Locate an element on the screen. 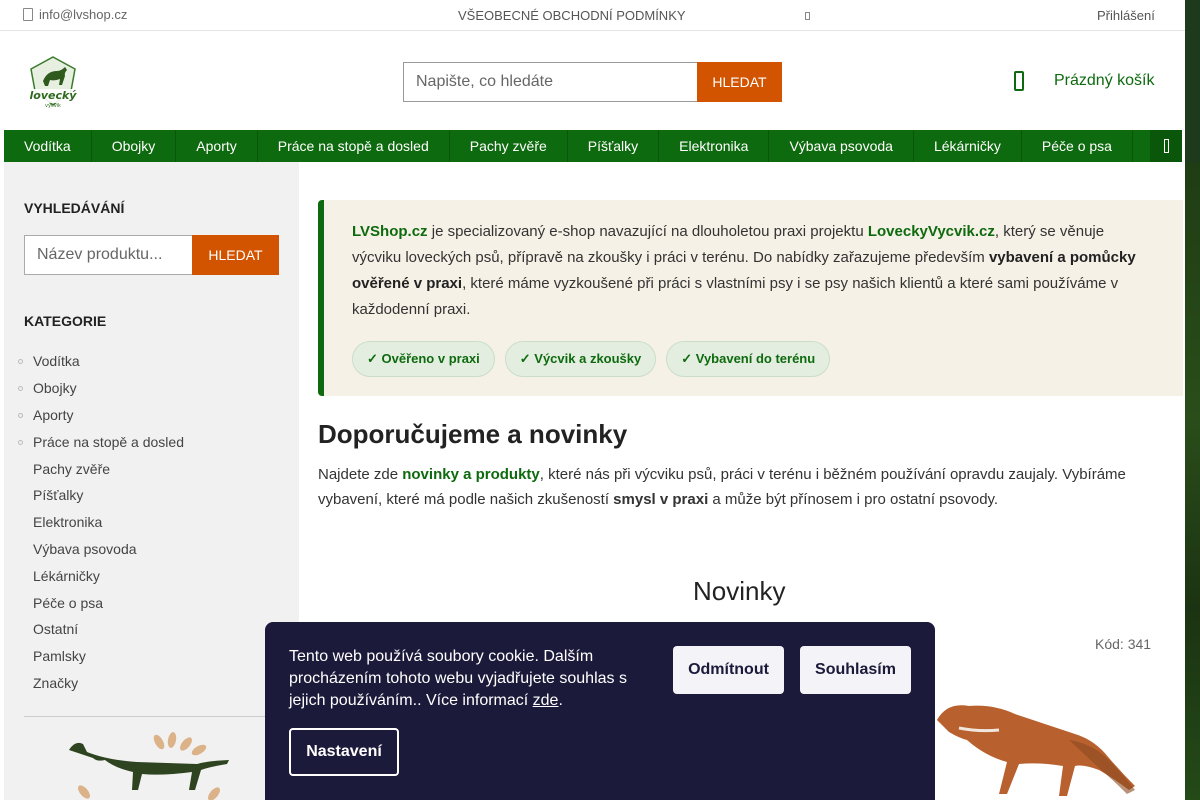 This screenshot has height=800, width=1200. category-item: Práce na stopě a dosled is located at coordinates (149, 441).